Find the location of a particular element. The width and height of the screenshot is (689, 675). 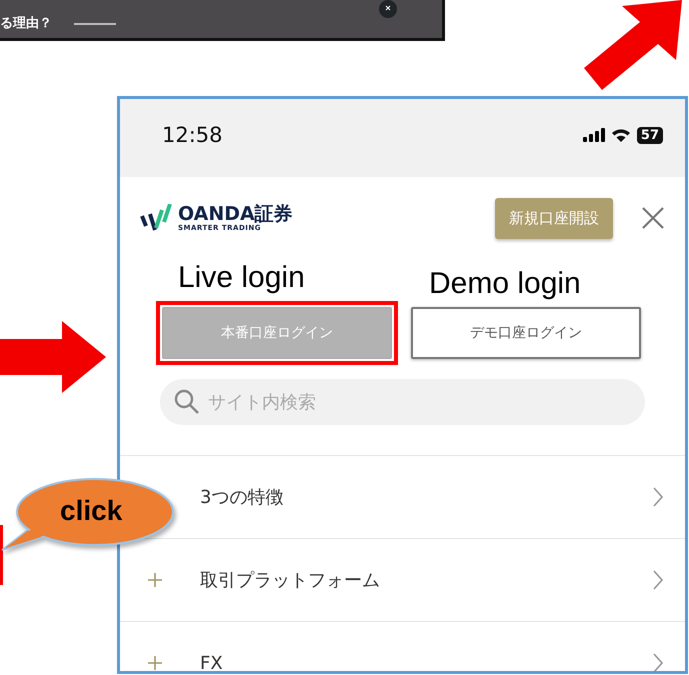

close-icon is located at coordinates (653, 218).